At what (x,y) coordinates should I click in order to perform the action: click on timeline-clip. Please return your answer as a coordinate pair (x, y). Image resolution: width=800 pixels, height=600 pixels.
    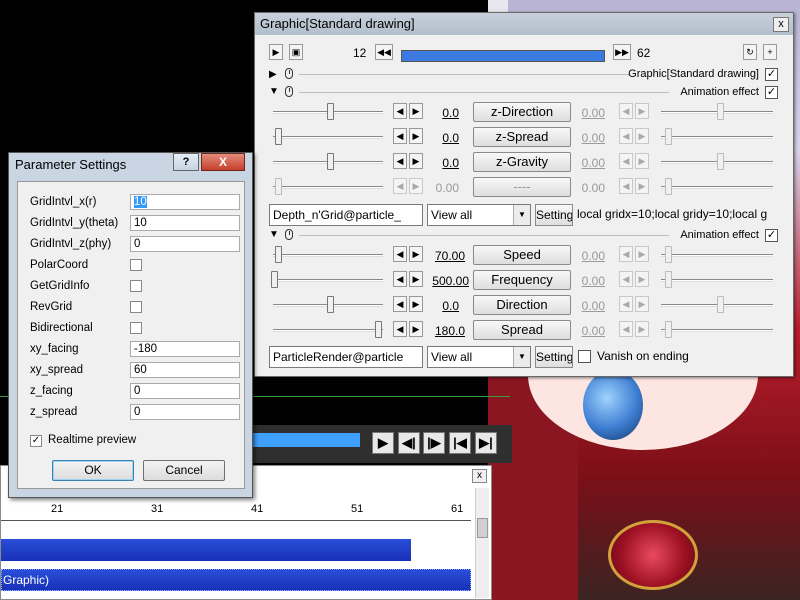
    Looking at the image, I should click on (206, 550).